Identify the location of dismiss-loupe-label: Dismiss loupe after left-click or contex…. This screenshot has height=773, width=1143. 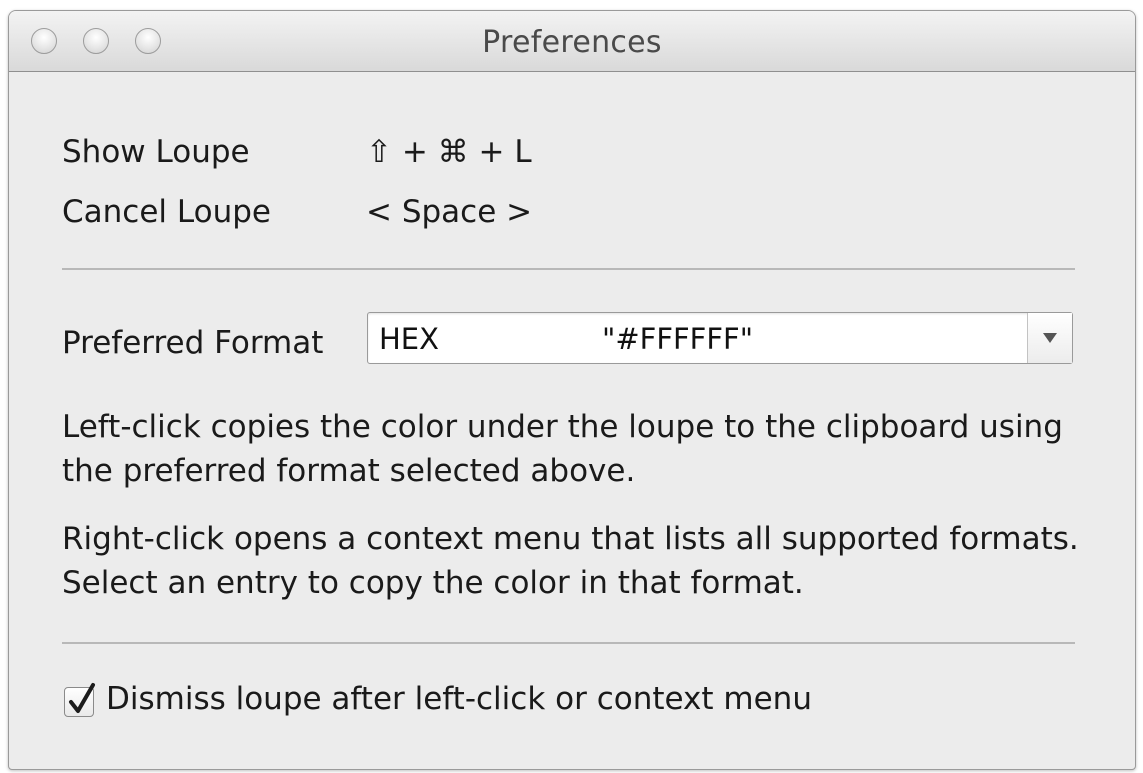
(459, 699).